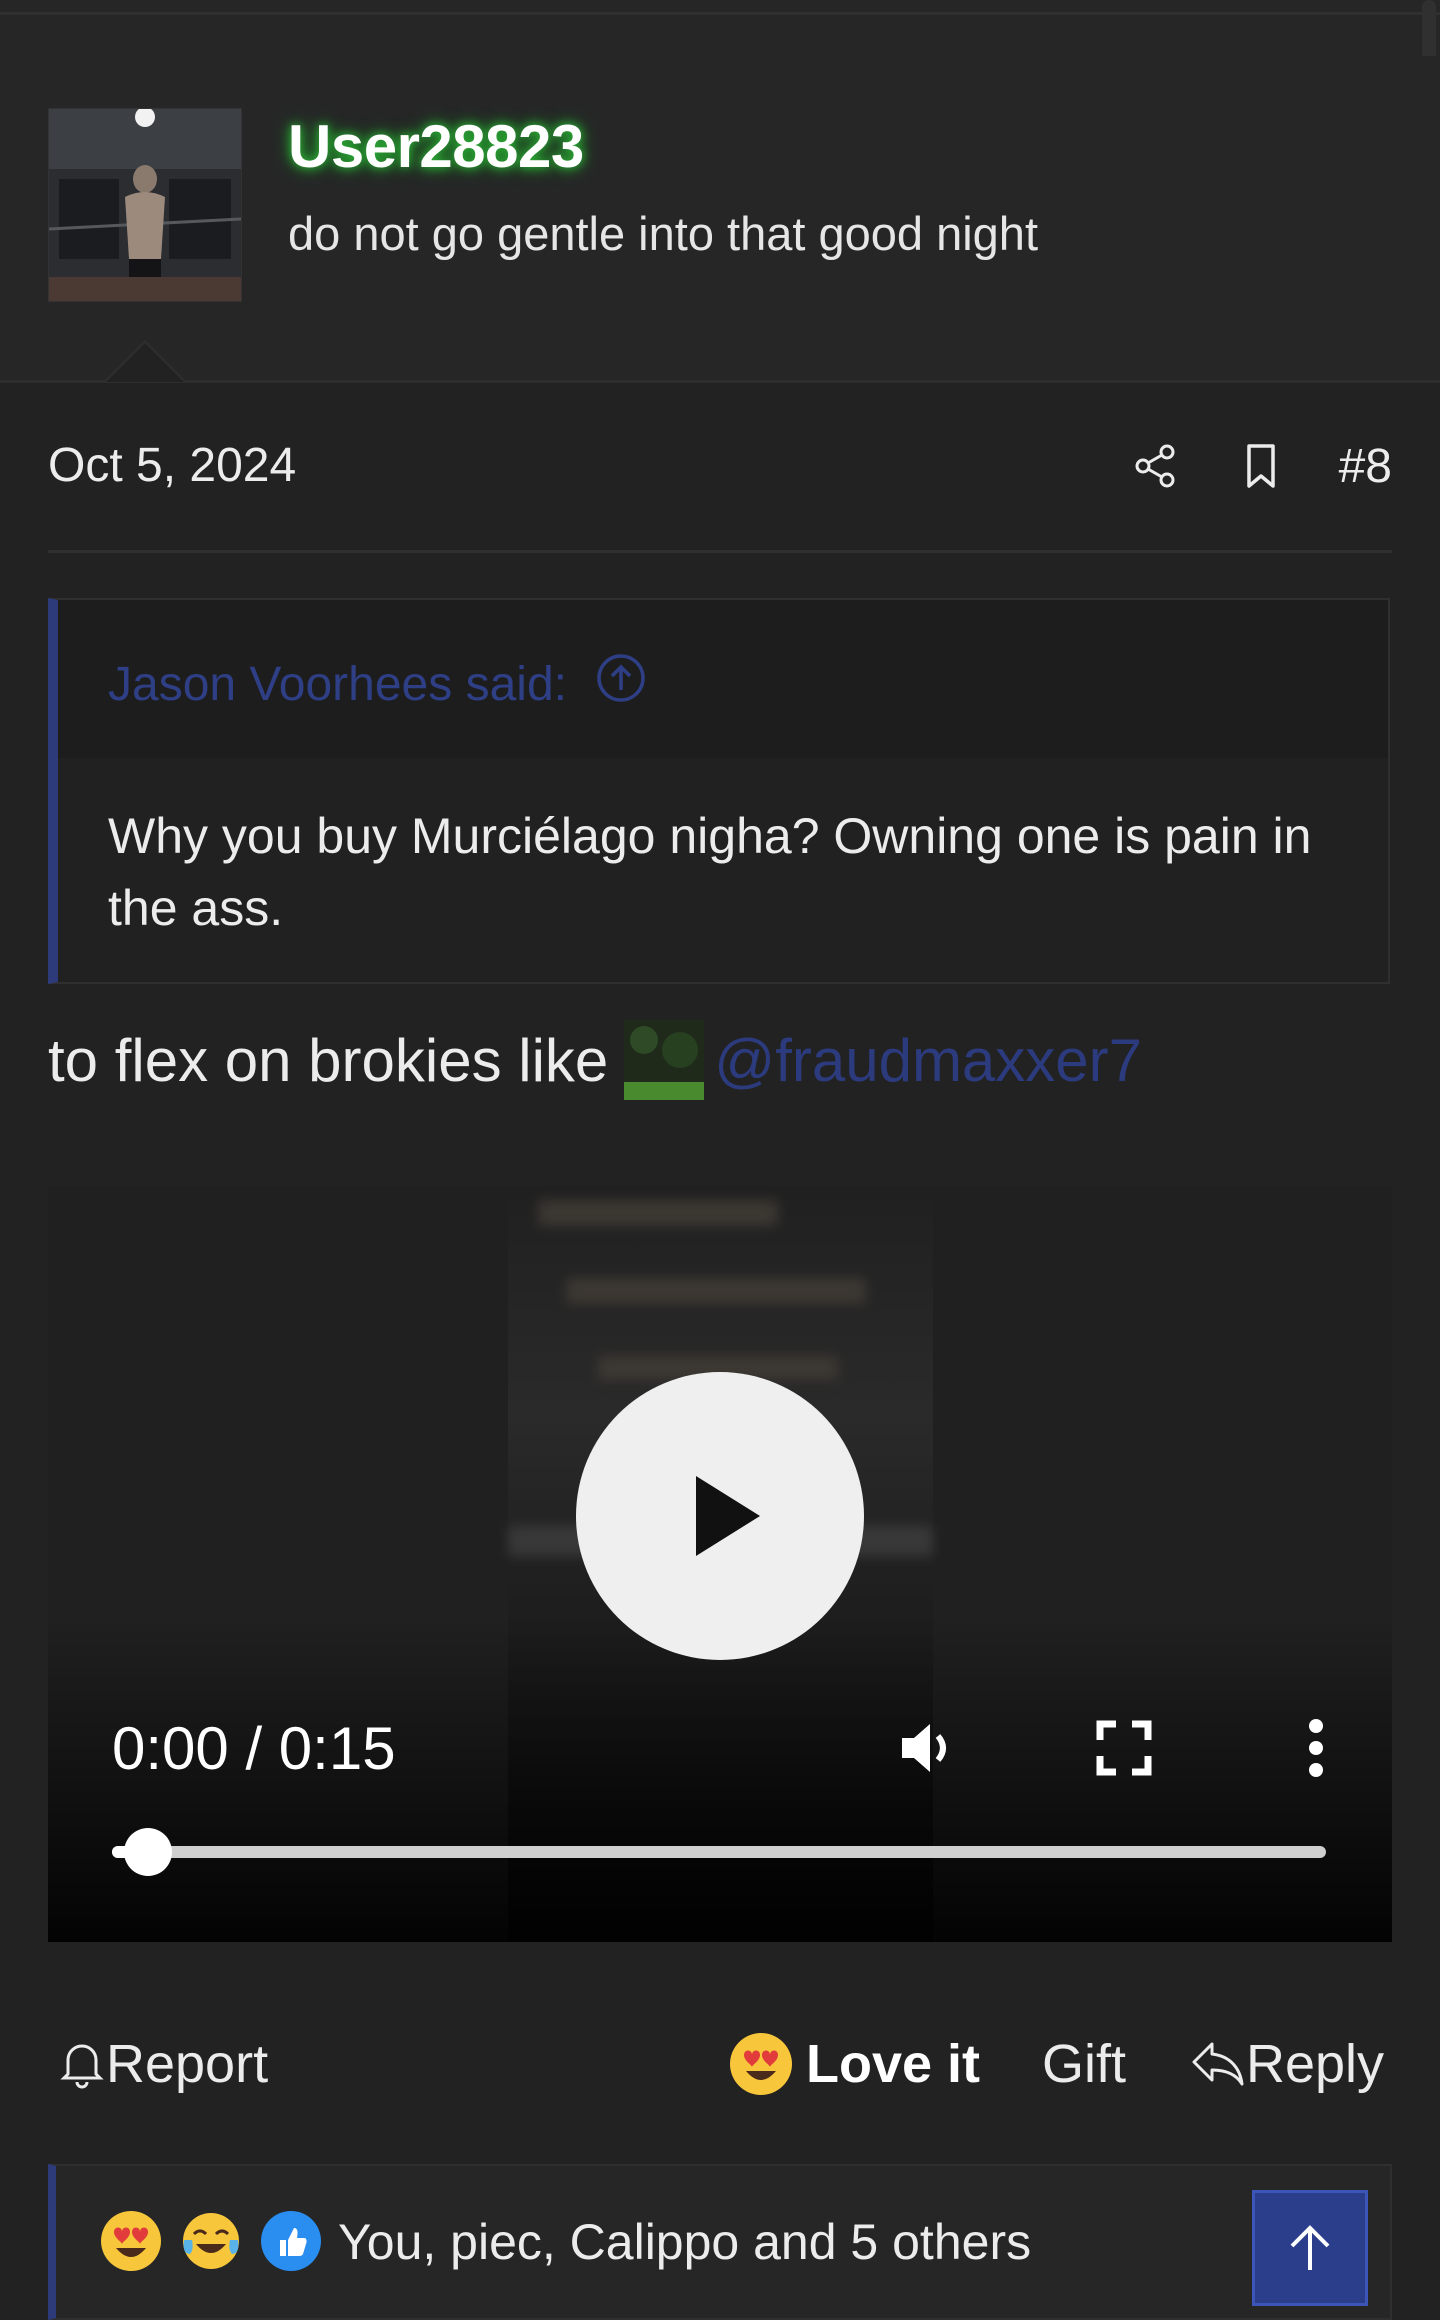  Describe the element at coordinates (621, 684) in the screenshot. I see `arrow-up-circle-icon` at that location.